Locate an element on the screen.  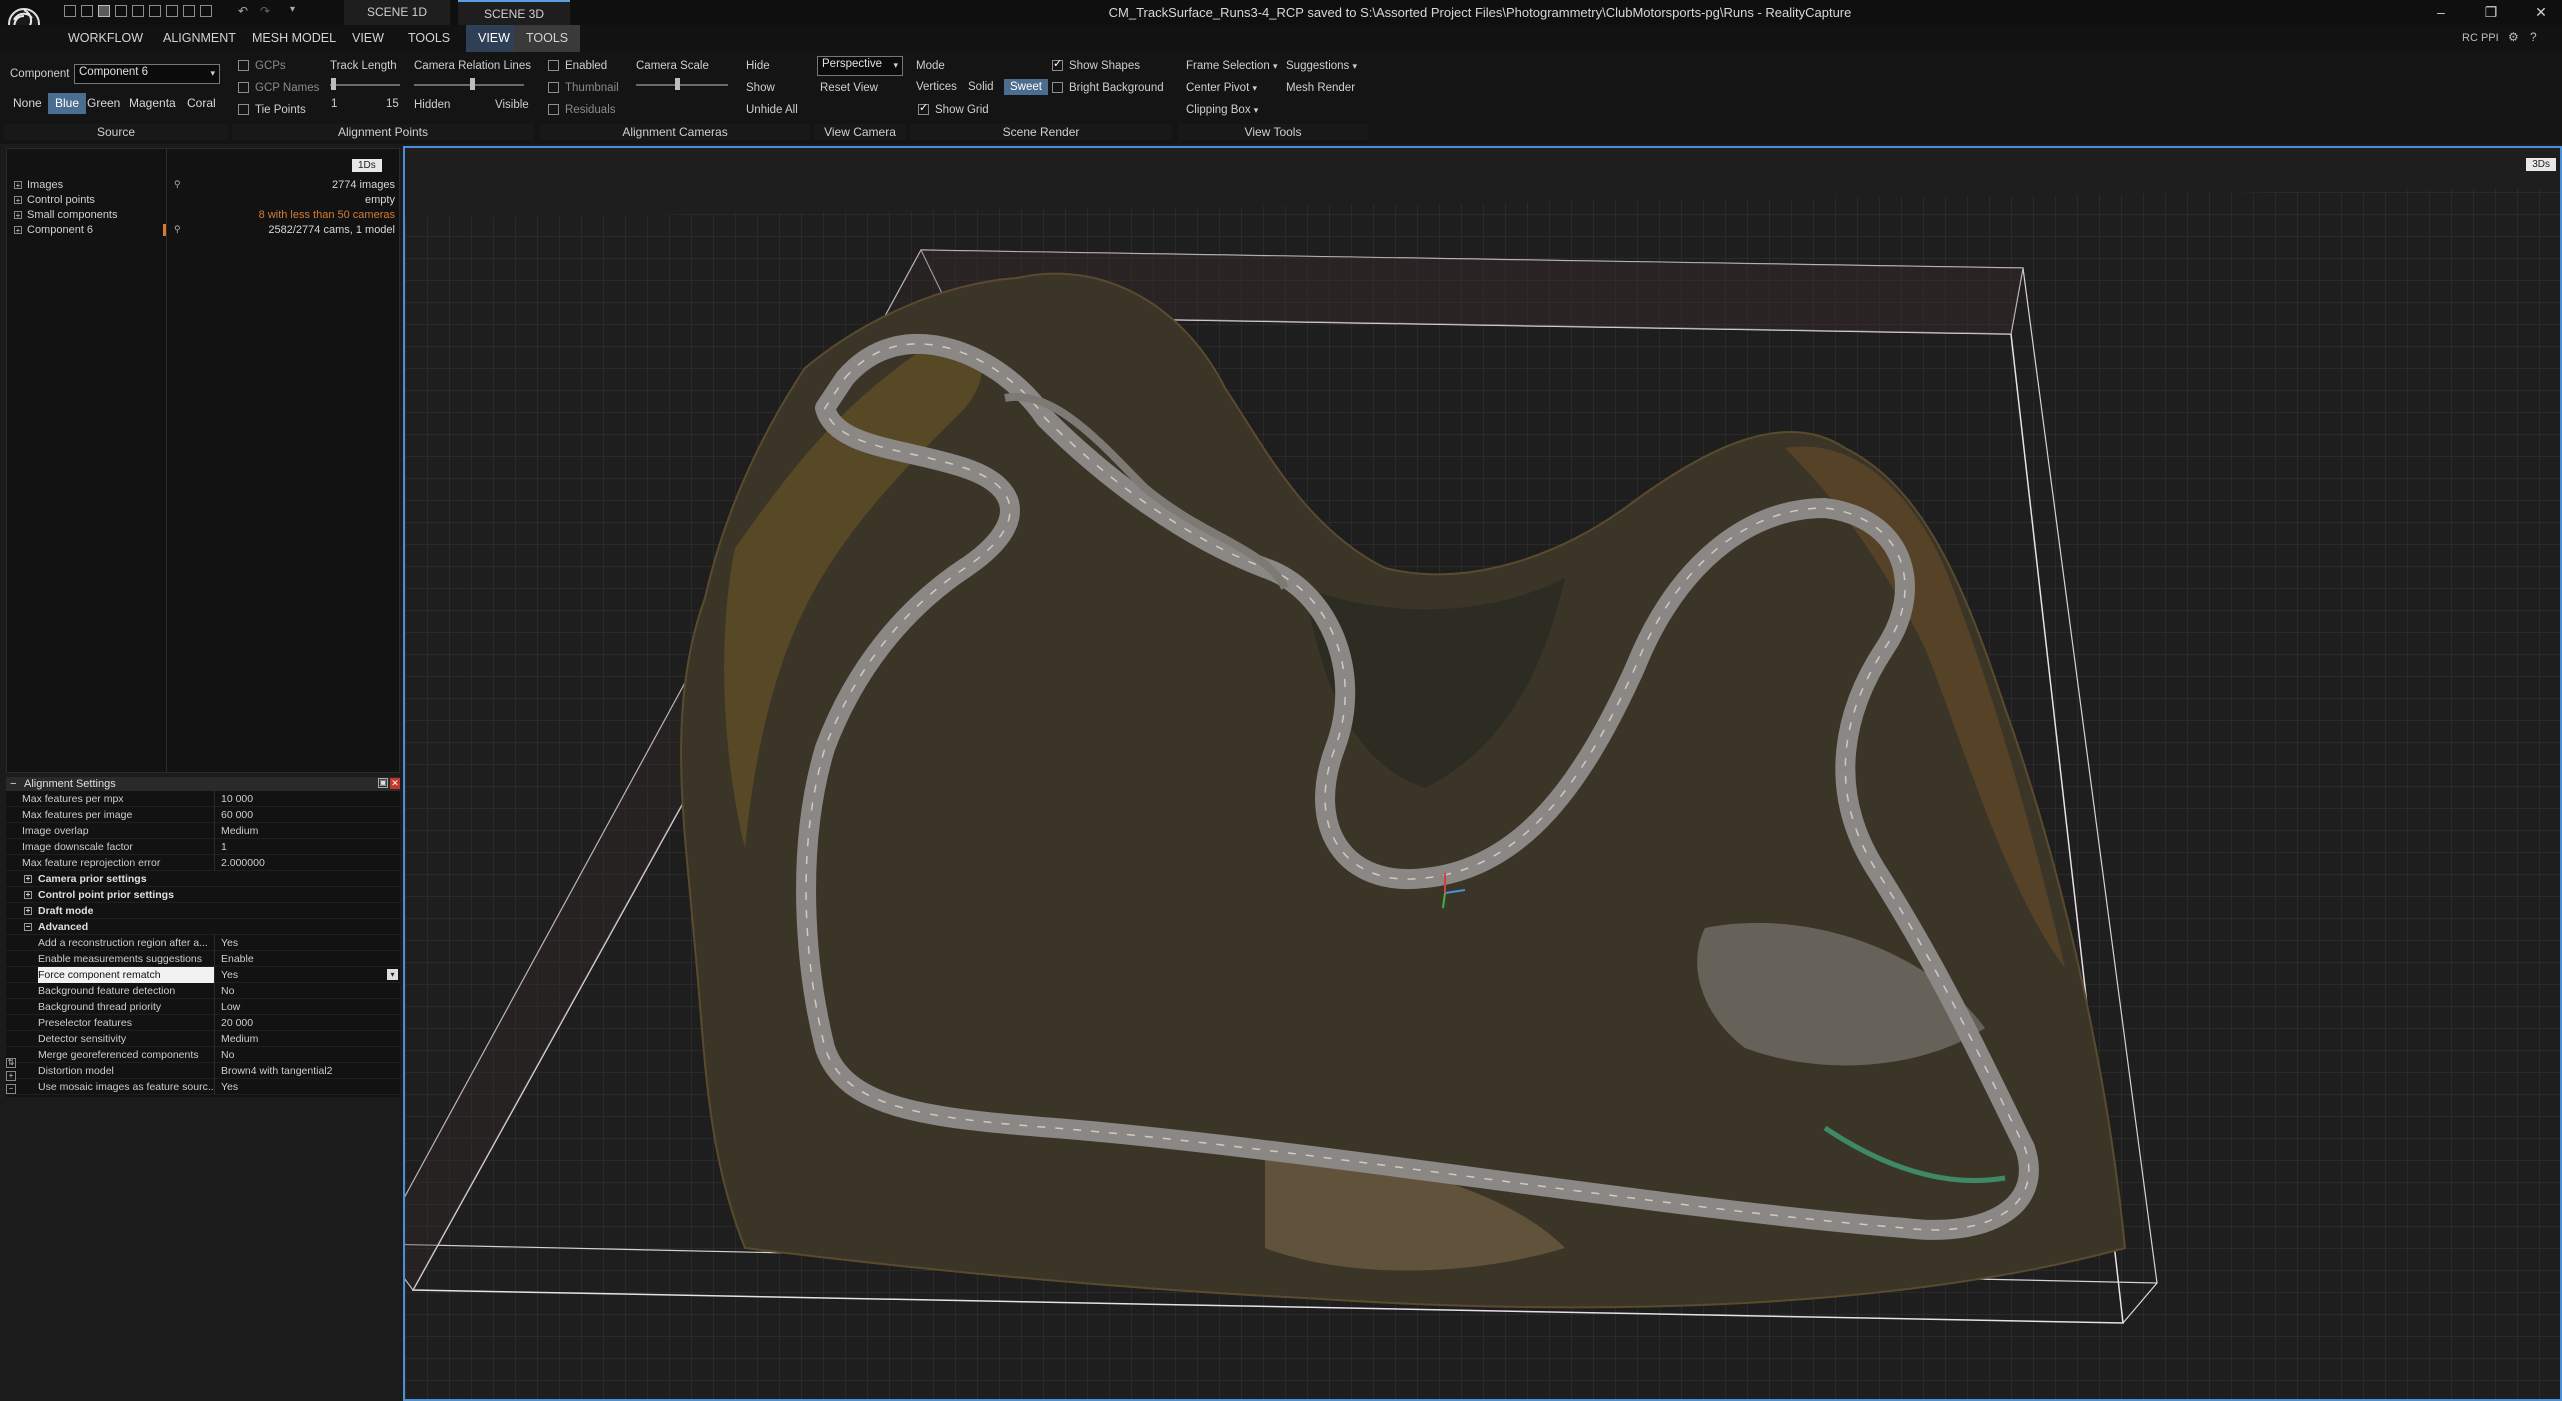
settings-value: 1 is located at coordinates (307, 847).